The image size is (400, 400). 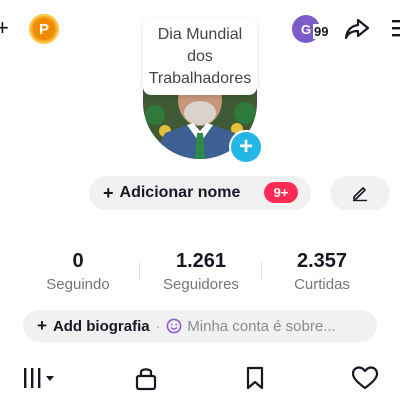 I want to click on avatar-letter: G, so click(x=306, y=29).